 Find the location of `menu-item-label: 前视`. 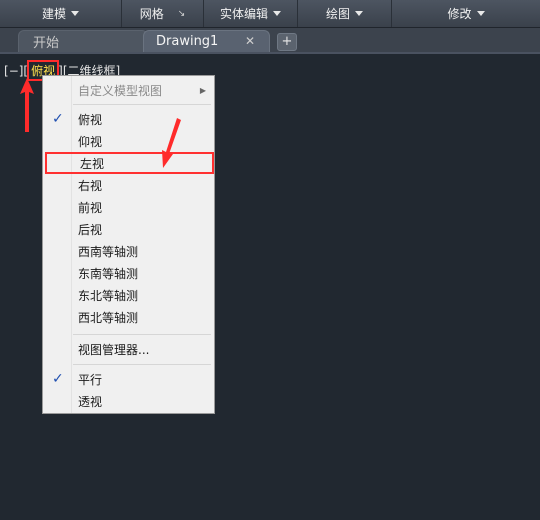

menu-item-label: 前视 is located at coordinates (90, 207).